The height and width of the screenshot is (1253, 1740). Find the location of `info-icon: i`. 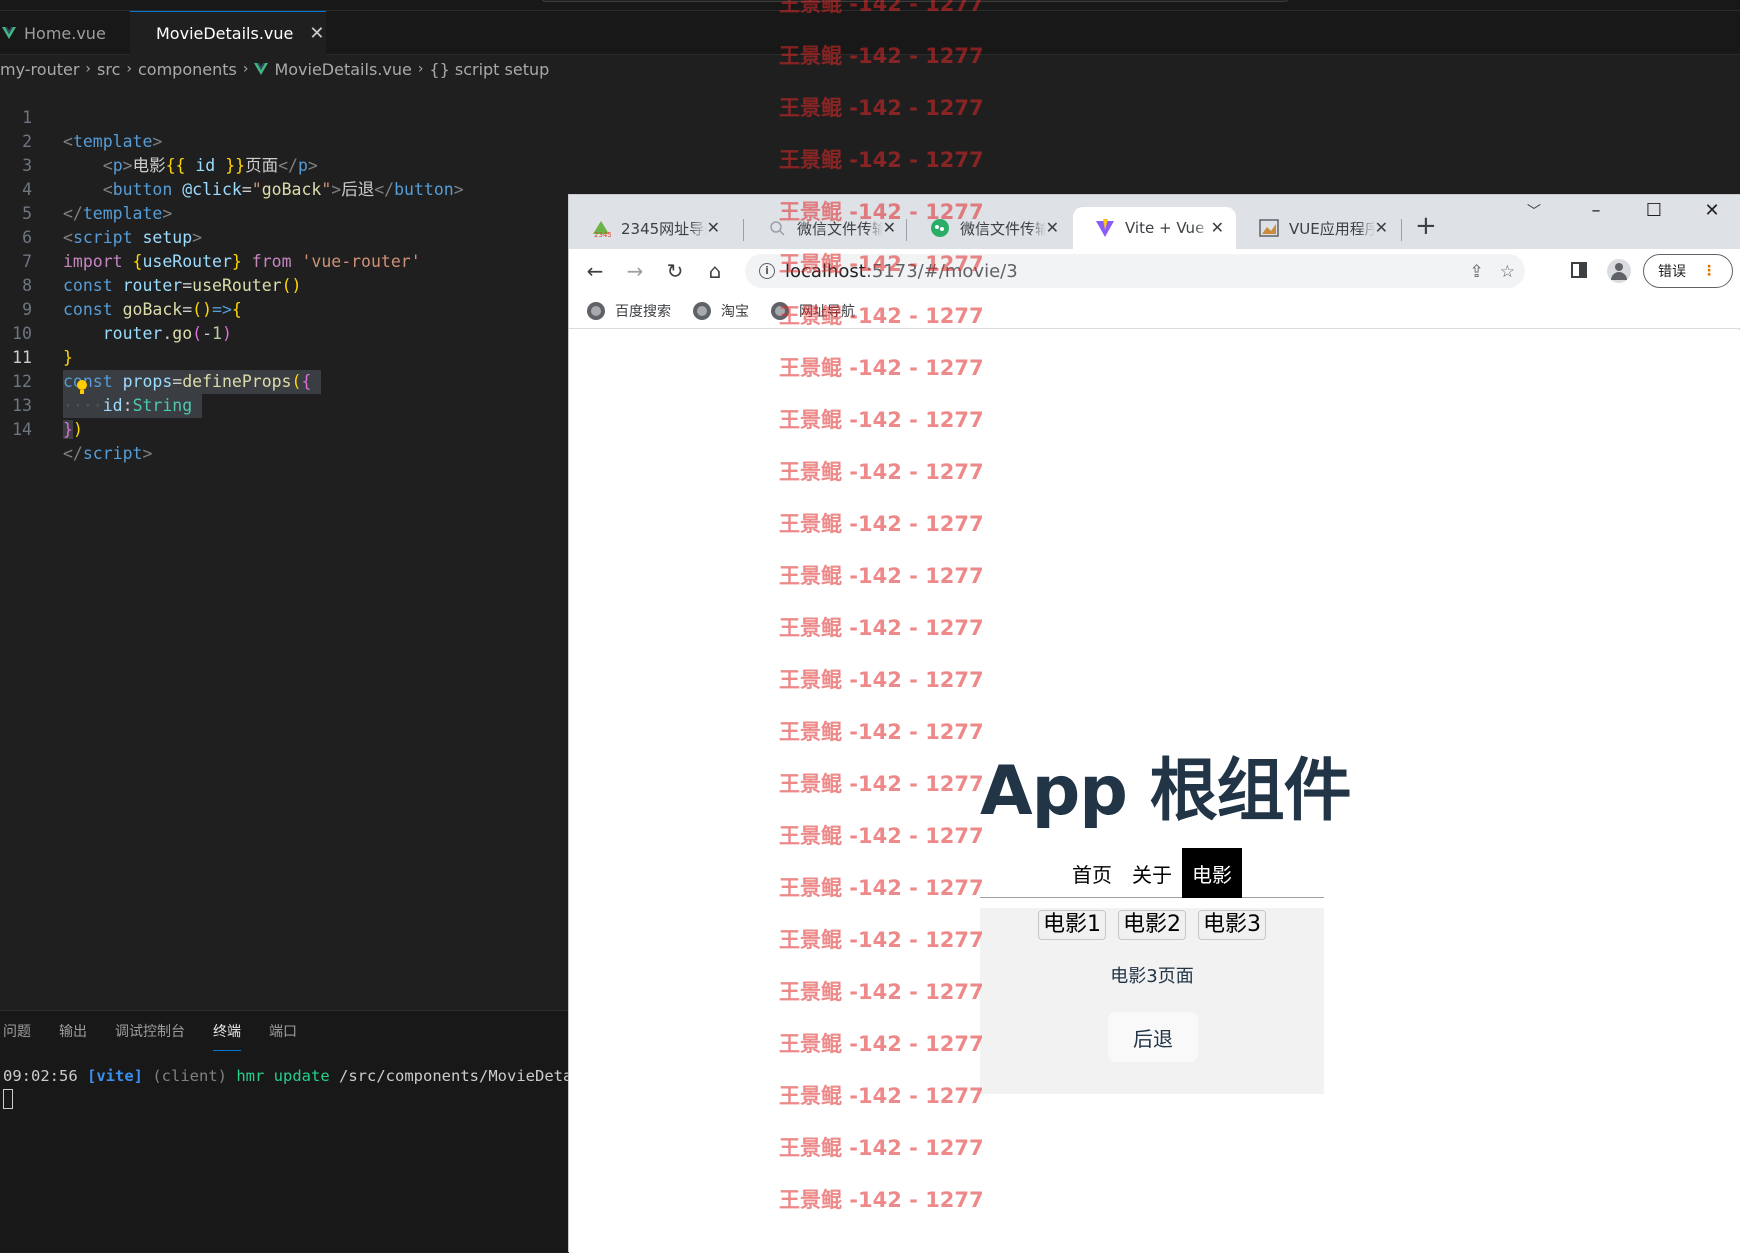

info-icon: i is located at coordinates (767, 271).